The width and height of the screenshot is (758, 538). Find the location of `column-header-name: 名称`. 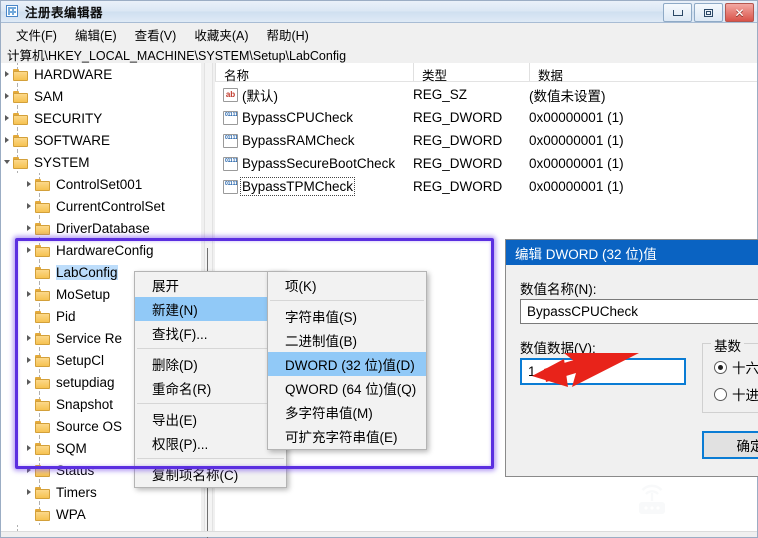

column-header-name: 名称 is located at coordinates (314, 73).